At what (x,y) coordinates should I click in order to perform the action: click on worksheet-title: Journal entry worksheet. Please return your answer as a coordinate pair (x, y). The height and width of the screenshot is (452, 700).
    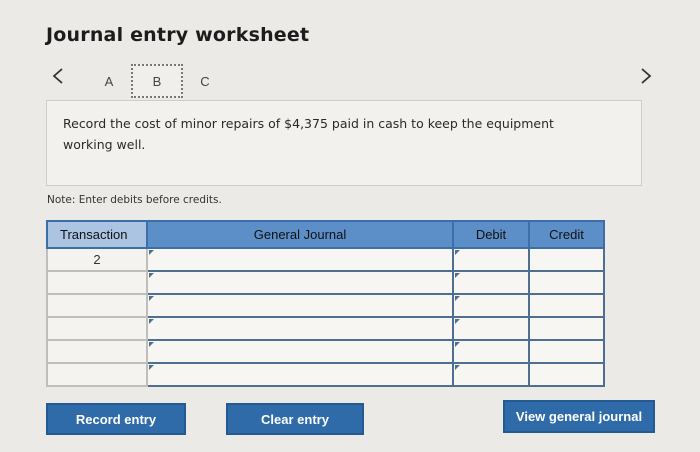
    Looking at the image, I should click on (178, 35).